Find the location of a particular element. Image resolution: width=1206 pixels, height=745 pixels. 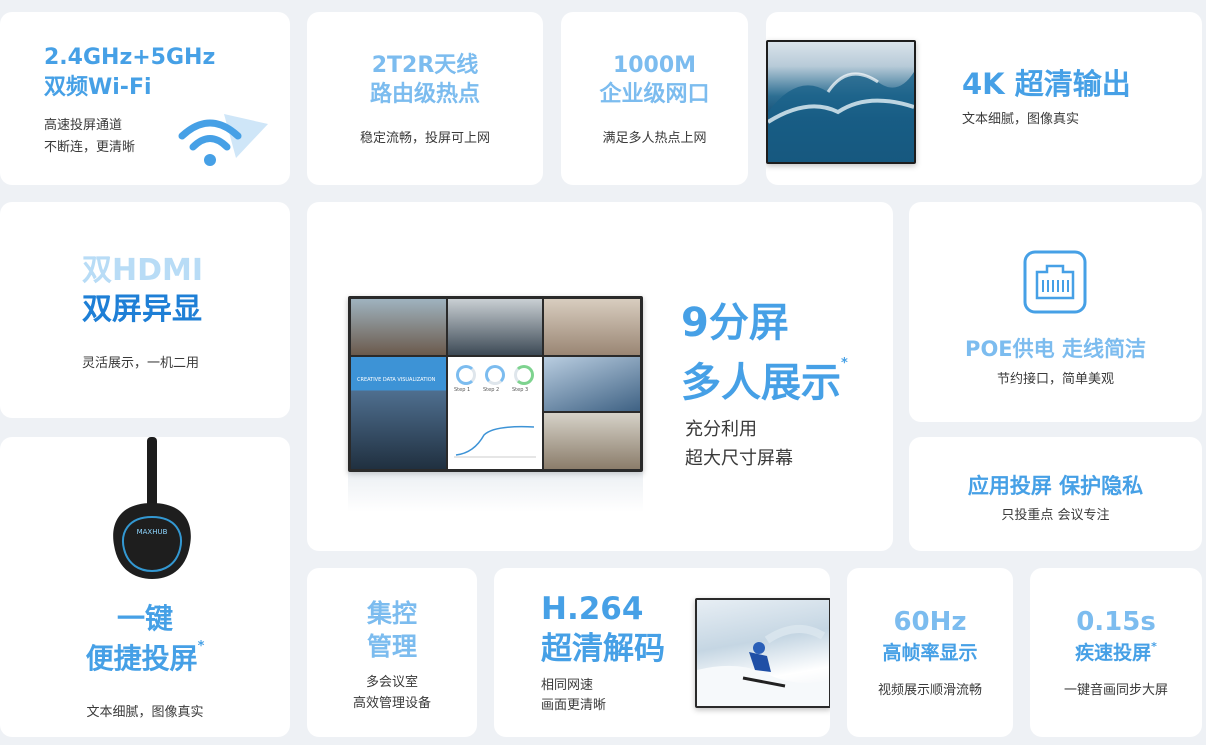

data-chart-panel: Step 1 Step 2 Step 3 is located at coordinates (495, 413).